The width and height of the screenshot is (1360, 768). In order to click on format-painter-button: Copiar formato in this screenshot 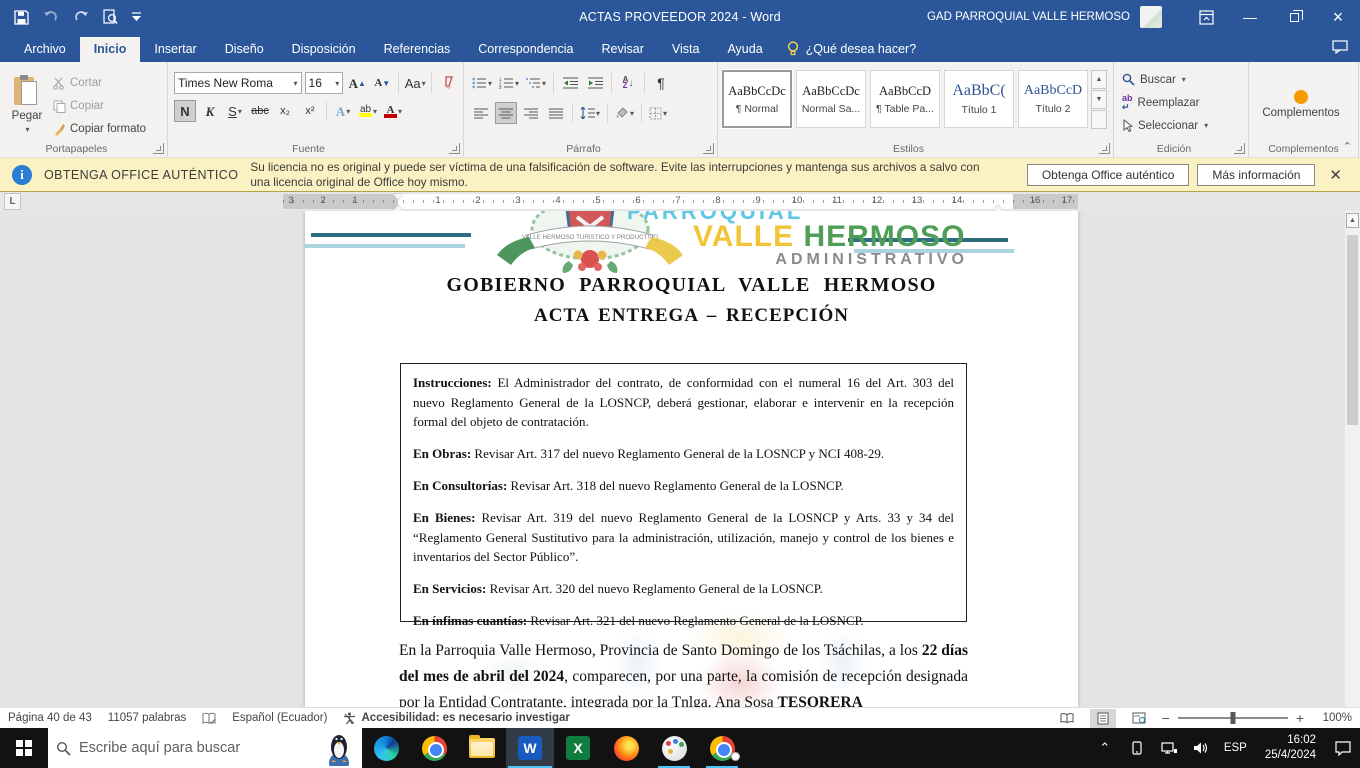, I will do `click(99, 129)`.